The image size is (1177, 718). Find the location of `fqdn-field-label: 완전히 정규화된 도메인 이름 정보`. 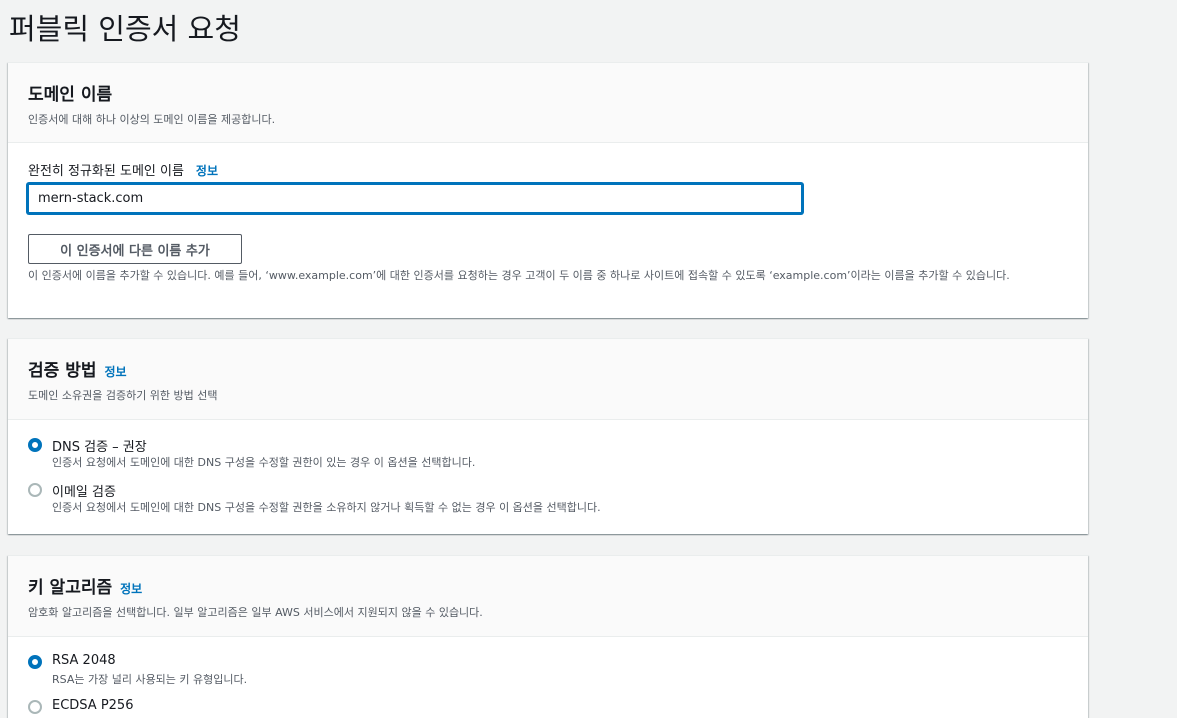

fqdn-field-label: 완전히 정규화된 도메인 이름 정보 is located at coordinates (123, 169).